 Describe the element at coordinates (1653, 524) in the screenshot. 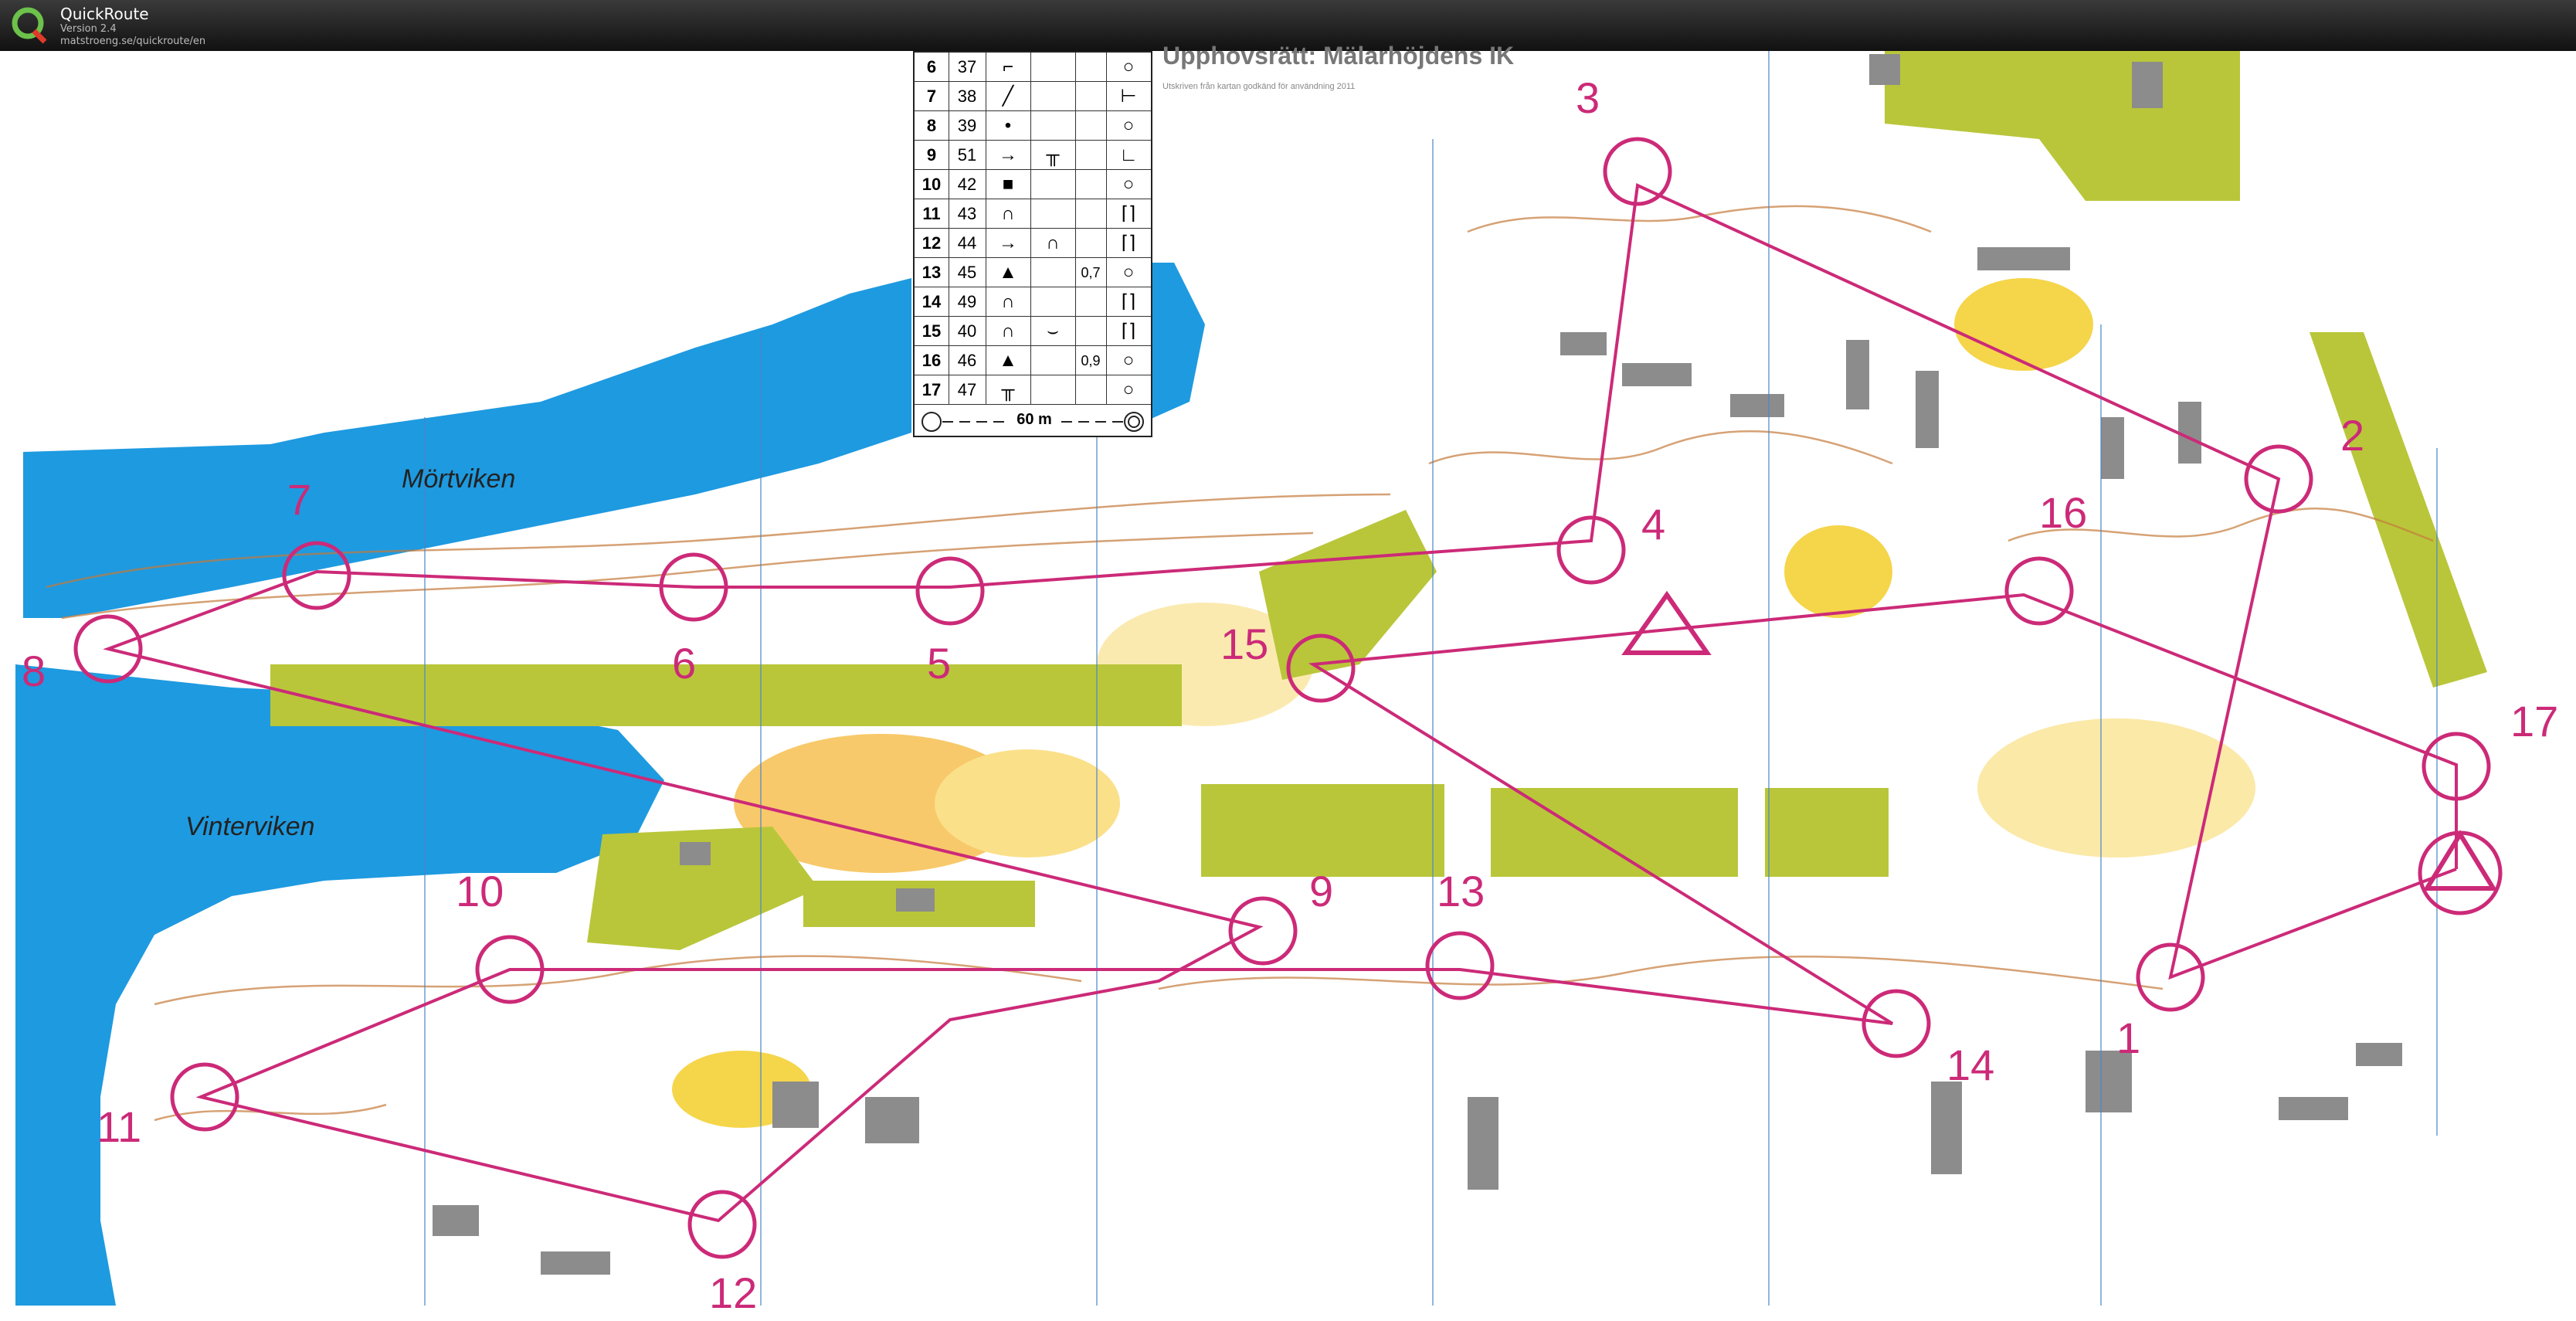

I see `control-label-4: 4` at that location.